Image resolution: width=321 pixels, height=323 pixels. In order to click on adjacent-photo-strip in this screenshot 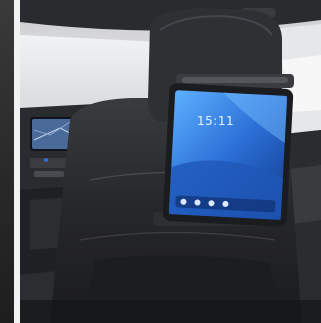, I will do `click(7, 161)`.